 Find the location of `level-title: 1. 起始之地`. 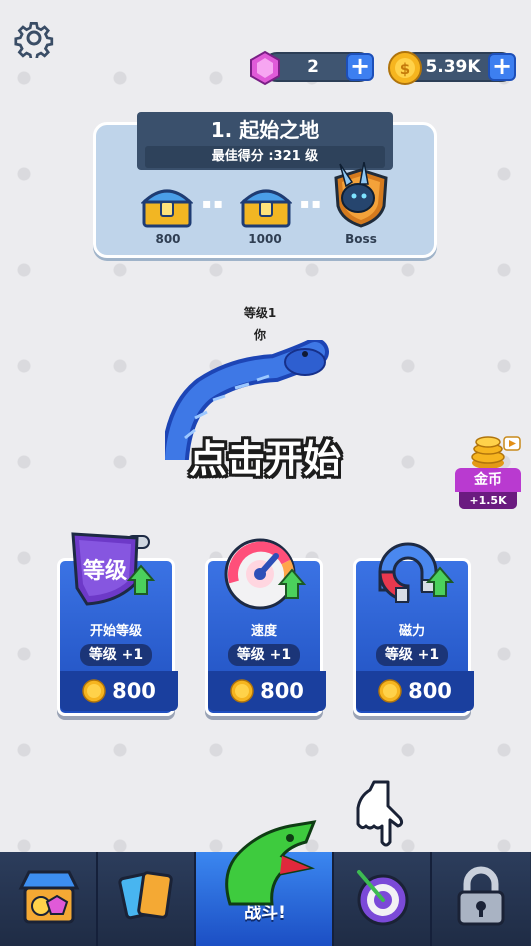

level-title: 1. 起始之地 is located at coordinates (265, 130).